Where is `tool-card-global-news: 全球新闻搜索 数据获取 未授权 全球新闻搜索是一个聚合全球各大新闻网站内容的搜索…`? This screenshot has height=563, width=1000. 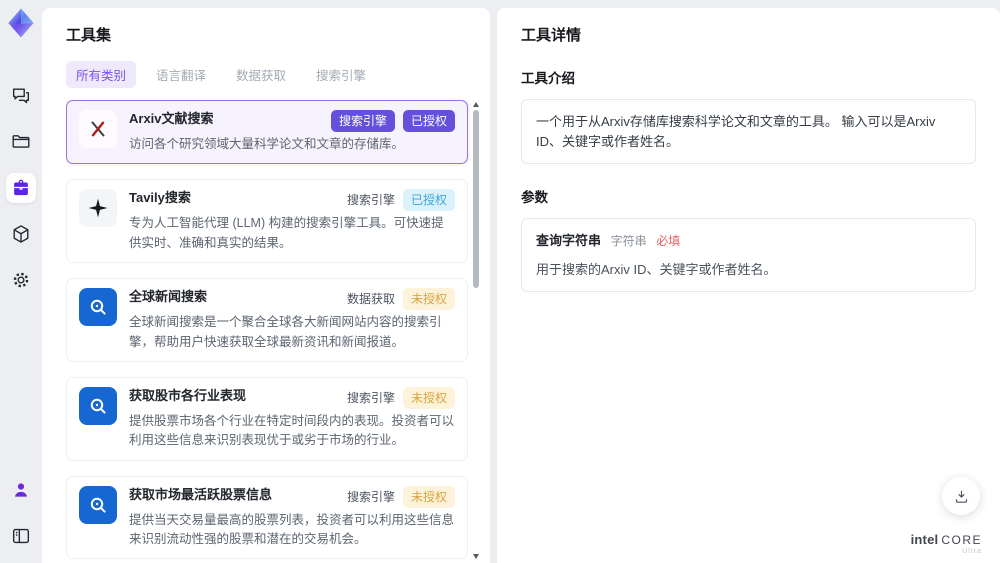
tool-card-global-news: 全球新闻搜索 数据获取 未授权 全球新闻搜索是一个聚合全球各大新闻网站内容的搜索… is located at coordinates (267, 320).